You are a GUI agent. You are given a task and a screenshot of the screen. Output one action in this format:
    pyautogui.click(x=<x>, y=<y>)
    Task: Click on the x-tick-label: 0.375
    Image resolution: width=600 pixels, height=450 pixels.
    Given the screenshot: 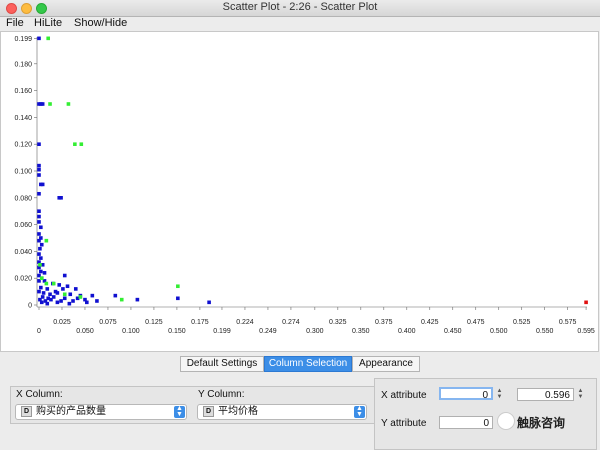 What is the action you would take?
    pyautogui.click(x=384, y=322)
    